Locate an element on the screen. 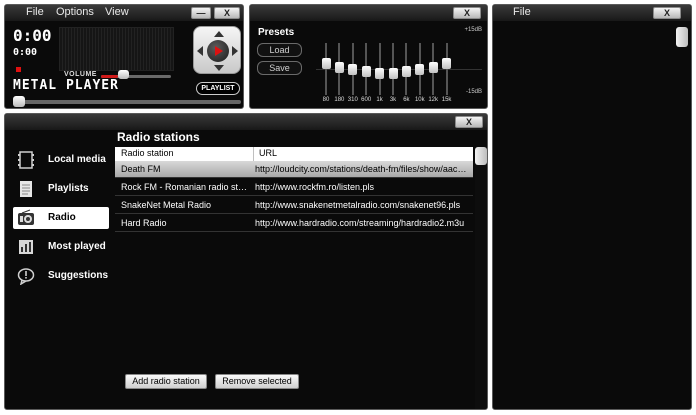 The height and width of the screenshot is (415, 696). file-panel-titlebar: File X is located at coordinates (592, 13).